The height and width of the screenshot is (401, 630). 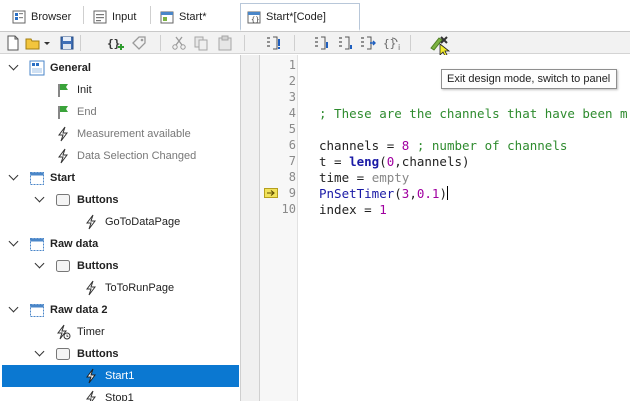 What do you see at coordinates (428, 193) in the screenshot?
I see `code-number: 0.1` at bounding box center [428, 193].